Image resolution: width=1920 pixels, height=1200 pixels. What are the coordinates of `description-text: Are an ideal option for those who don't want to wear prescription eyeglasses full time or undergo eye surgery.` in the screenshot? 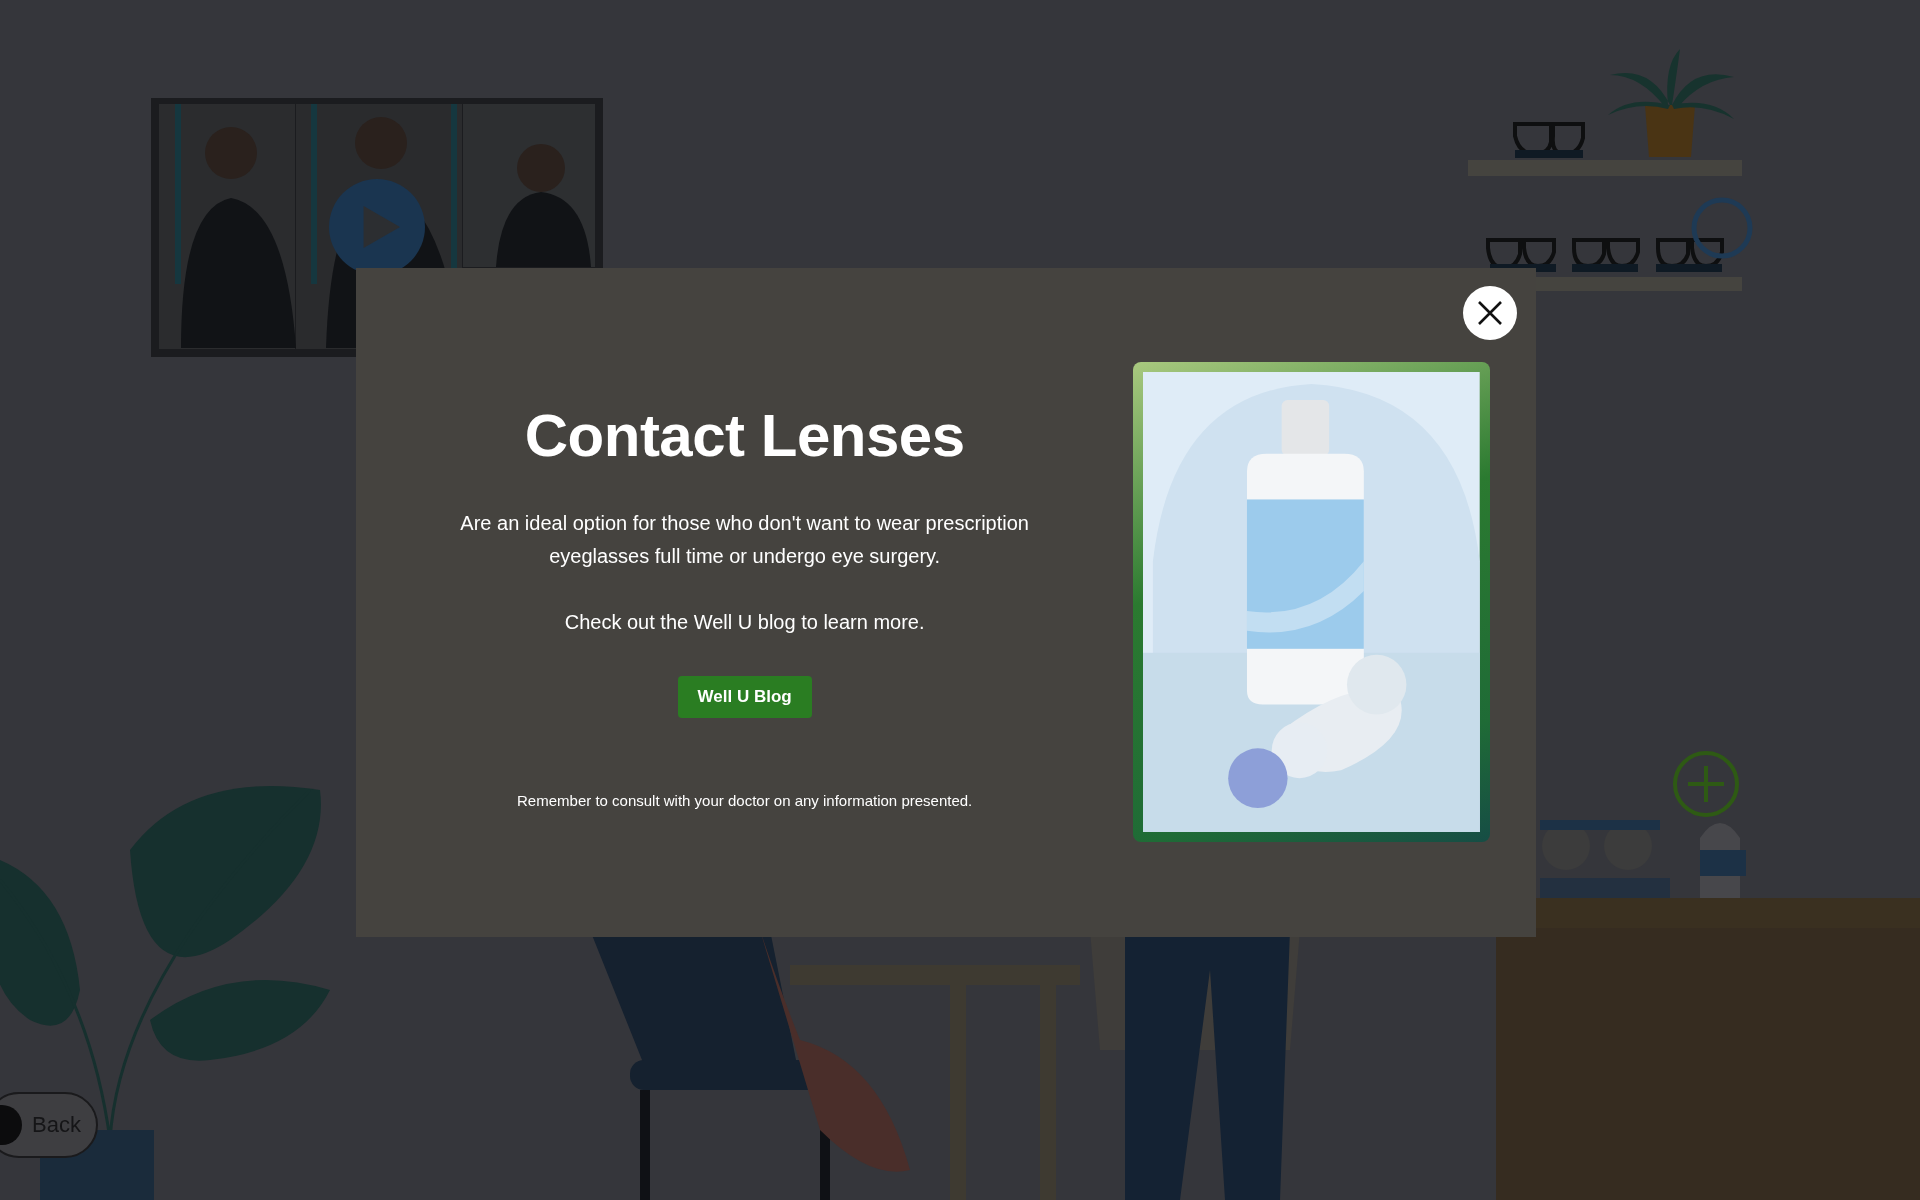 It's located at (744, 540).